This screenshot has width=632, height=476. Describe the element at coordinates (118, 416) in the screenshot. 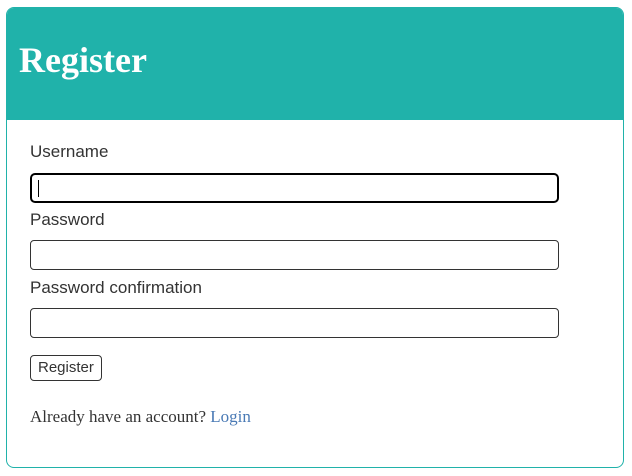

I see `login-prompt-text: Already have an account?` at that location.